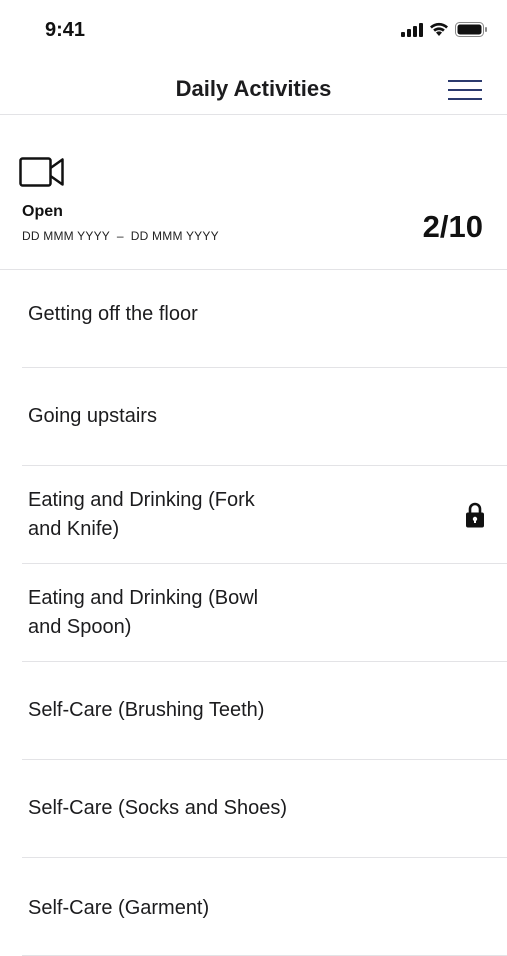  Describe the element at coordinates (471, 29) in the screenshot. I see `battery-icon` at that location.